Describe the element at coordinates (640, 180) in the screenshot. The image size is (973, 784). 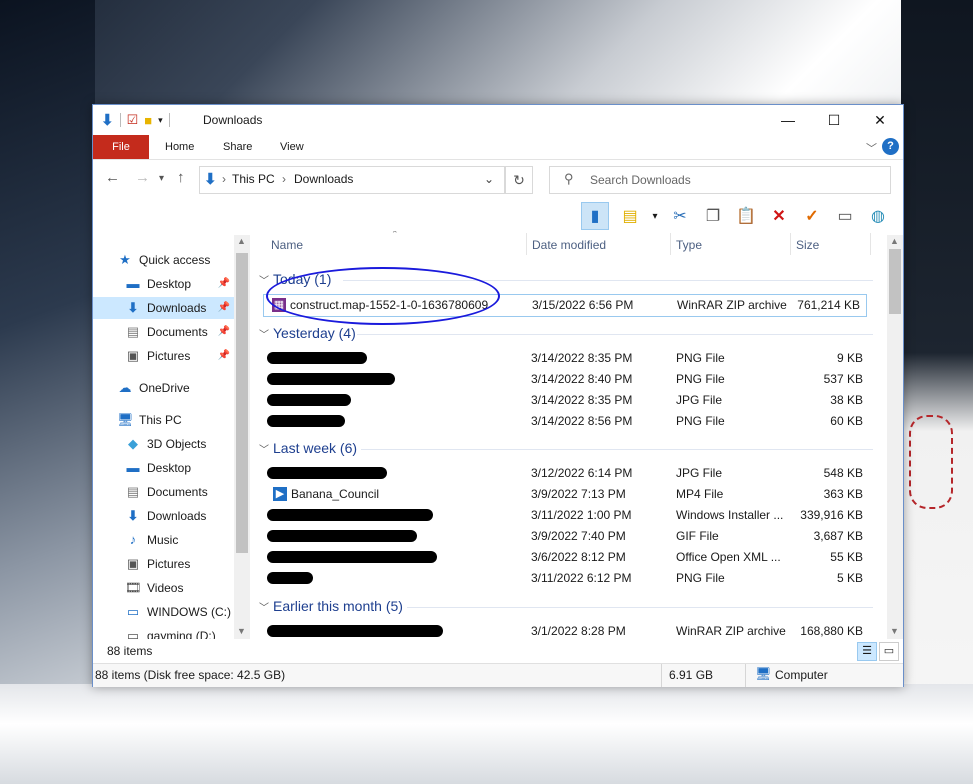
I see `search-input: Search Downloads` at that location.